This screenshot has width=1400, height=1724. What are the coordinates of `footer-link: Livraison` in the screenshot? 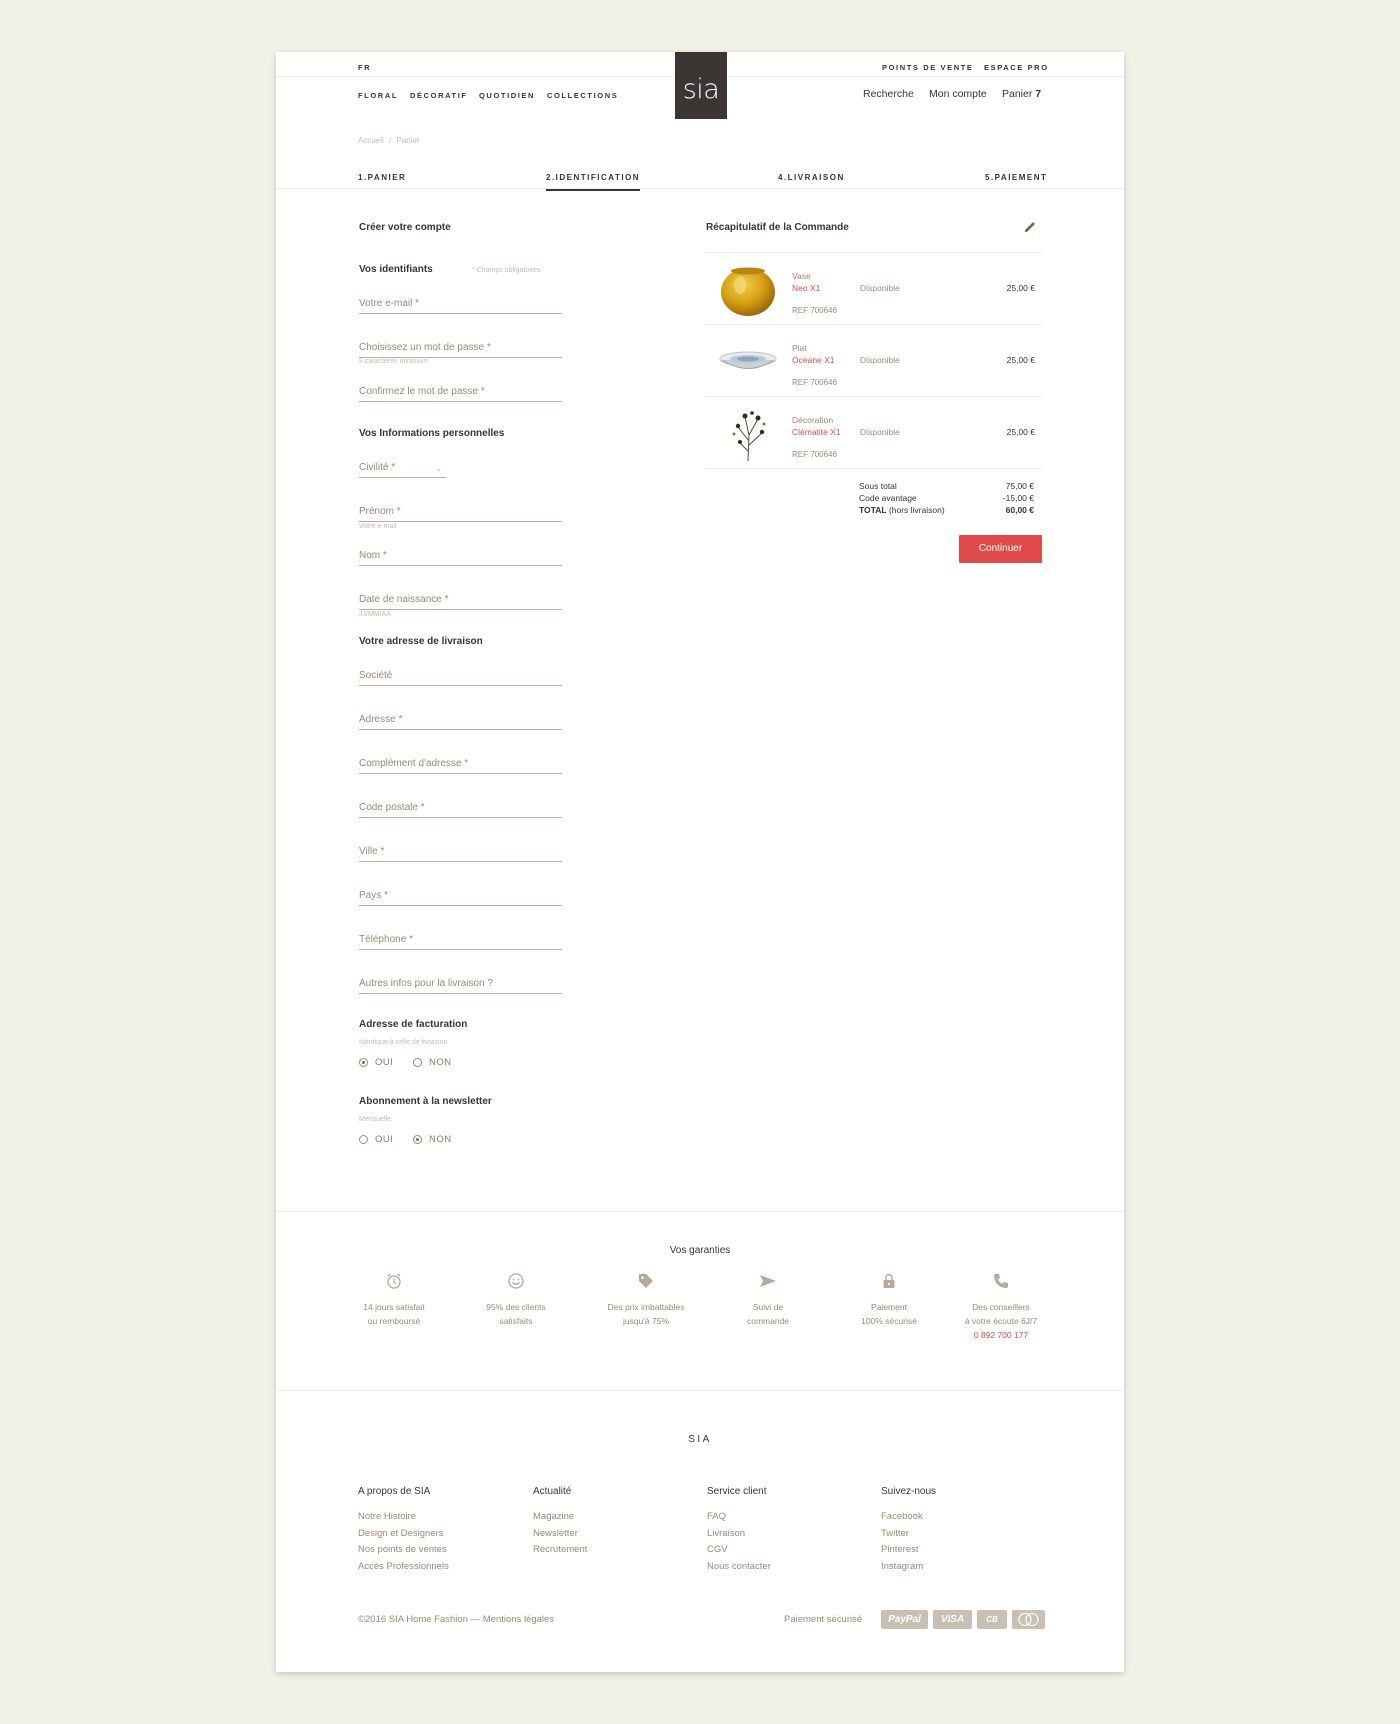 It's located at (792, 1536).